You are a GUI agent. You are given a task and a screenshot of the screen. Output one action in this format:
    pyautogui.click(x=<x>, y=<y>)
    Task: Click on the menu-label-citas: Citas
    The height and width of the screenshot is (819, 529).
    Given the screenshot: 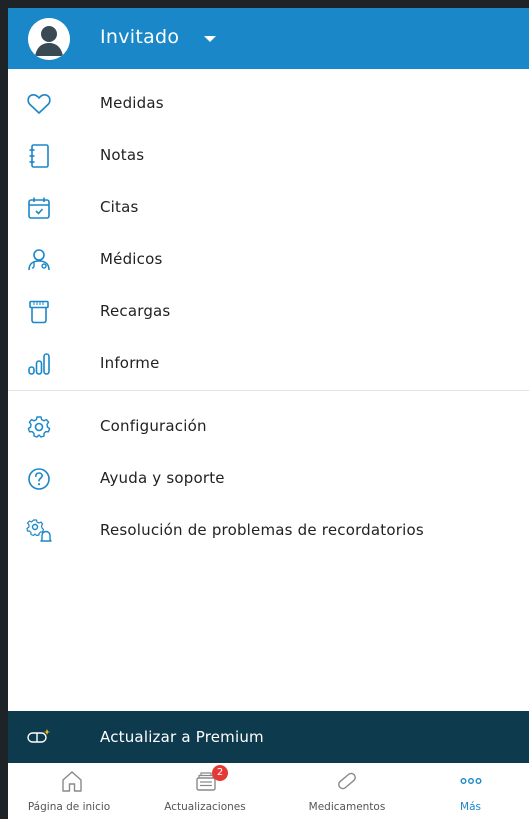 What is the action you would take?
    pyautogui.click(x=119, y=207)
    